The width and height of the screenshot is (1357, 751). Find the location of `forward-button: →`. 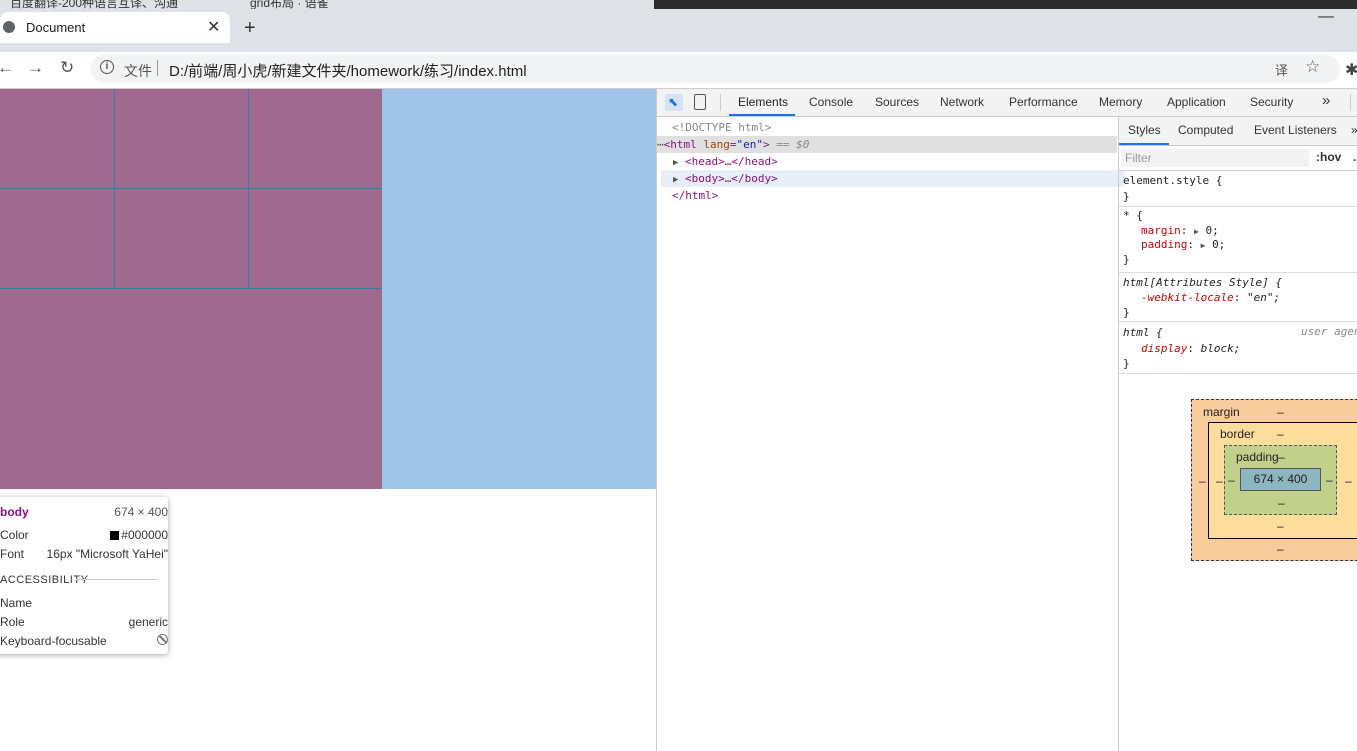

forward-button: → is located at coordinates (35, 68).